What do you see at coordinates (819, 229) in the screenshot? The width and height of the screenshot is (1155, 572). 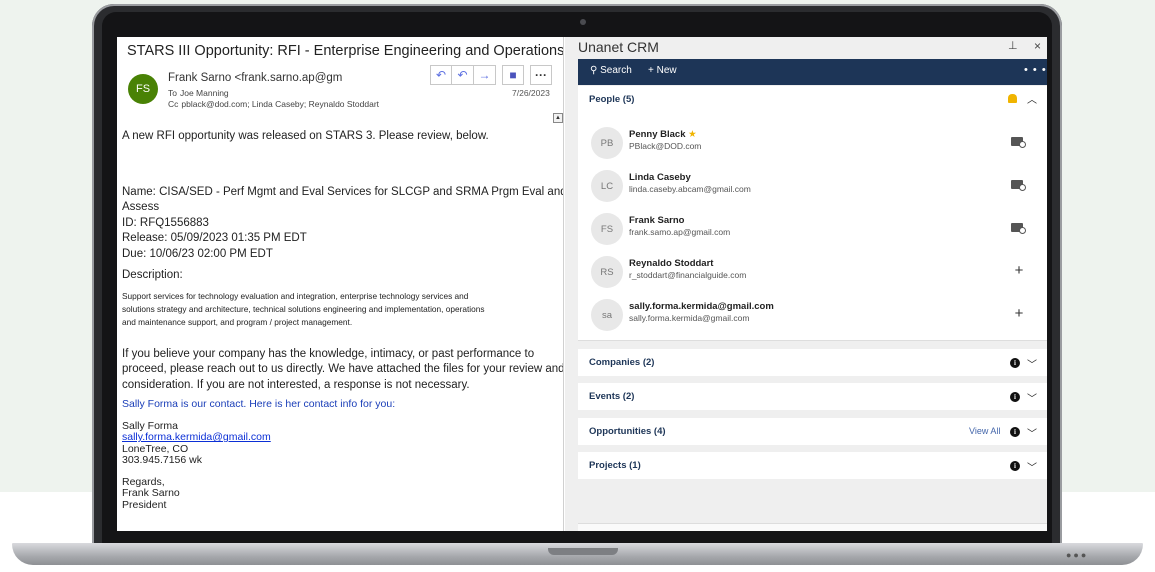 I see `person-row: FS Frank Sarno frank.samo.ap@gmail.com` at bounding box center [819, 229].